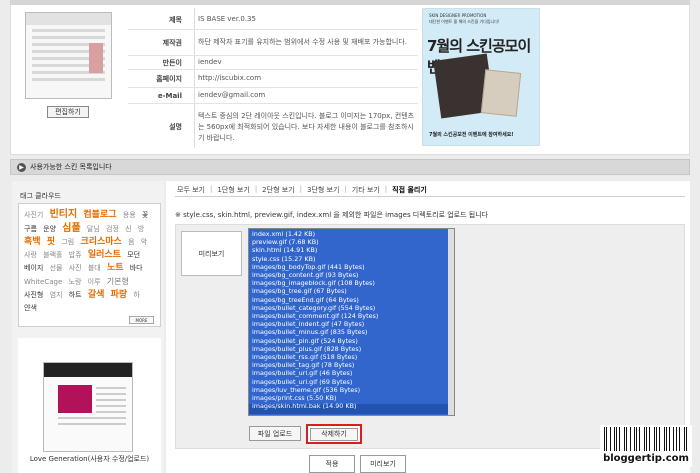 The image size is (700, 473). What do you see at coordinates (136, 295) in the screenshot?
I see `tag-link: 하` at bounding box center [136, 295].